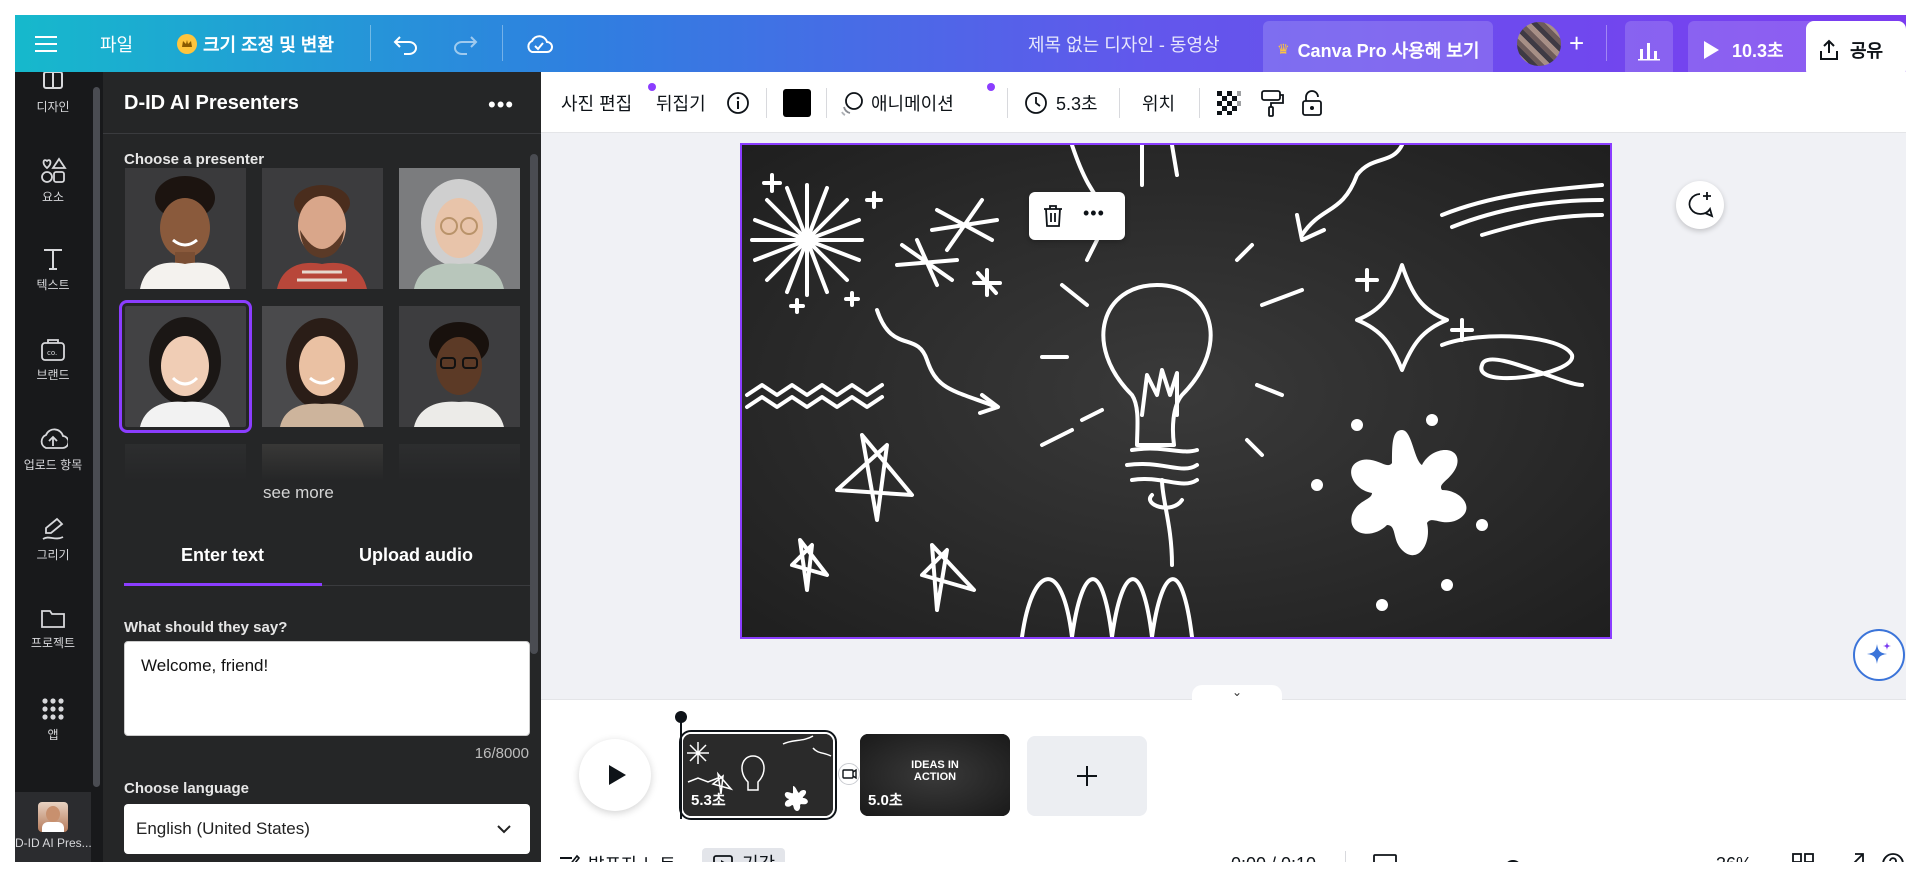 The width and height of the screenshot is (1920, 877). I want to click on file-menu: 파일, so click(116, 43).